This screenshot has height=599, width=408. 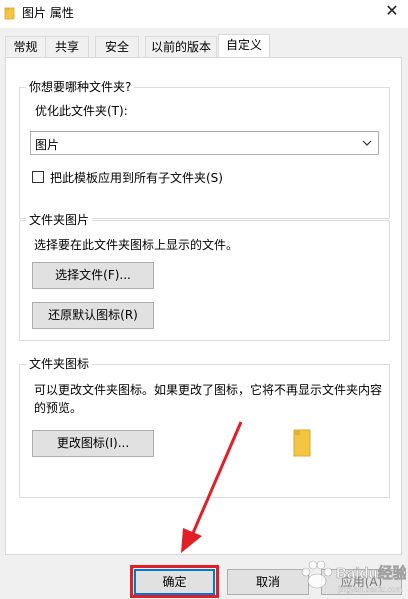 I want to click on apply-subfolders-checkbox, so click(x=38, y=177).